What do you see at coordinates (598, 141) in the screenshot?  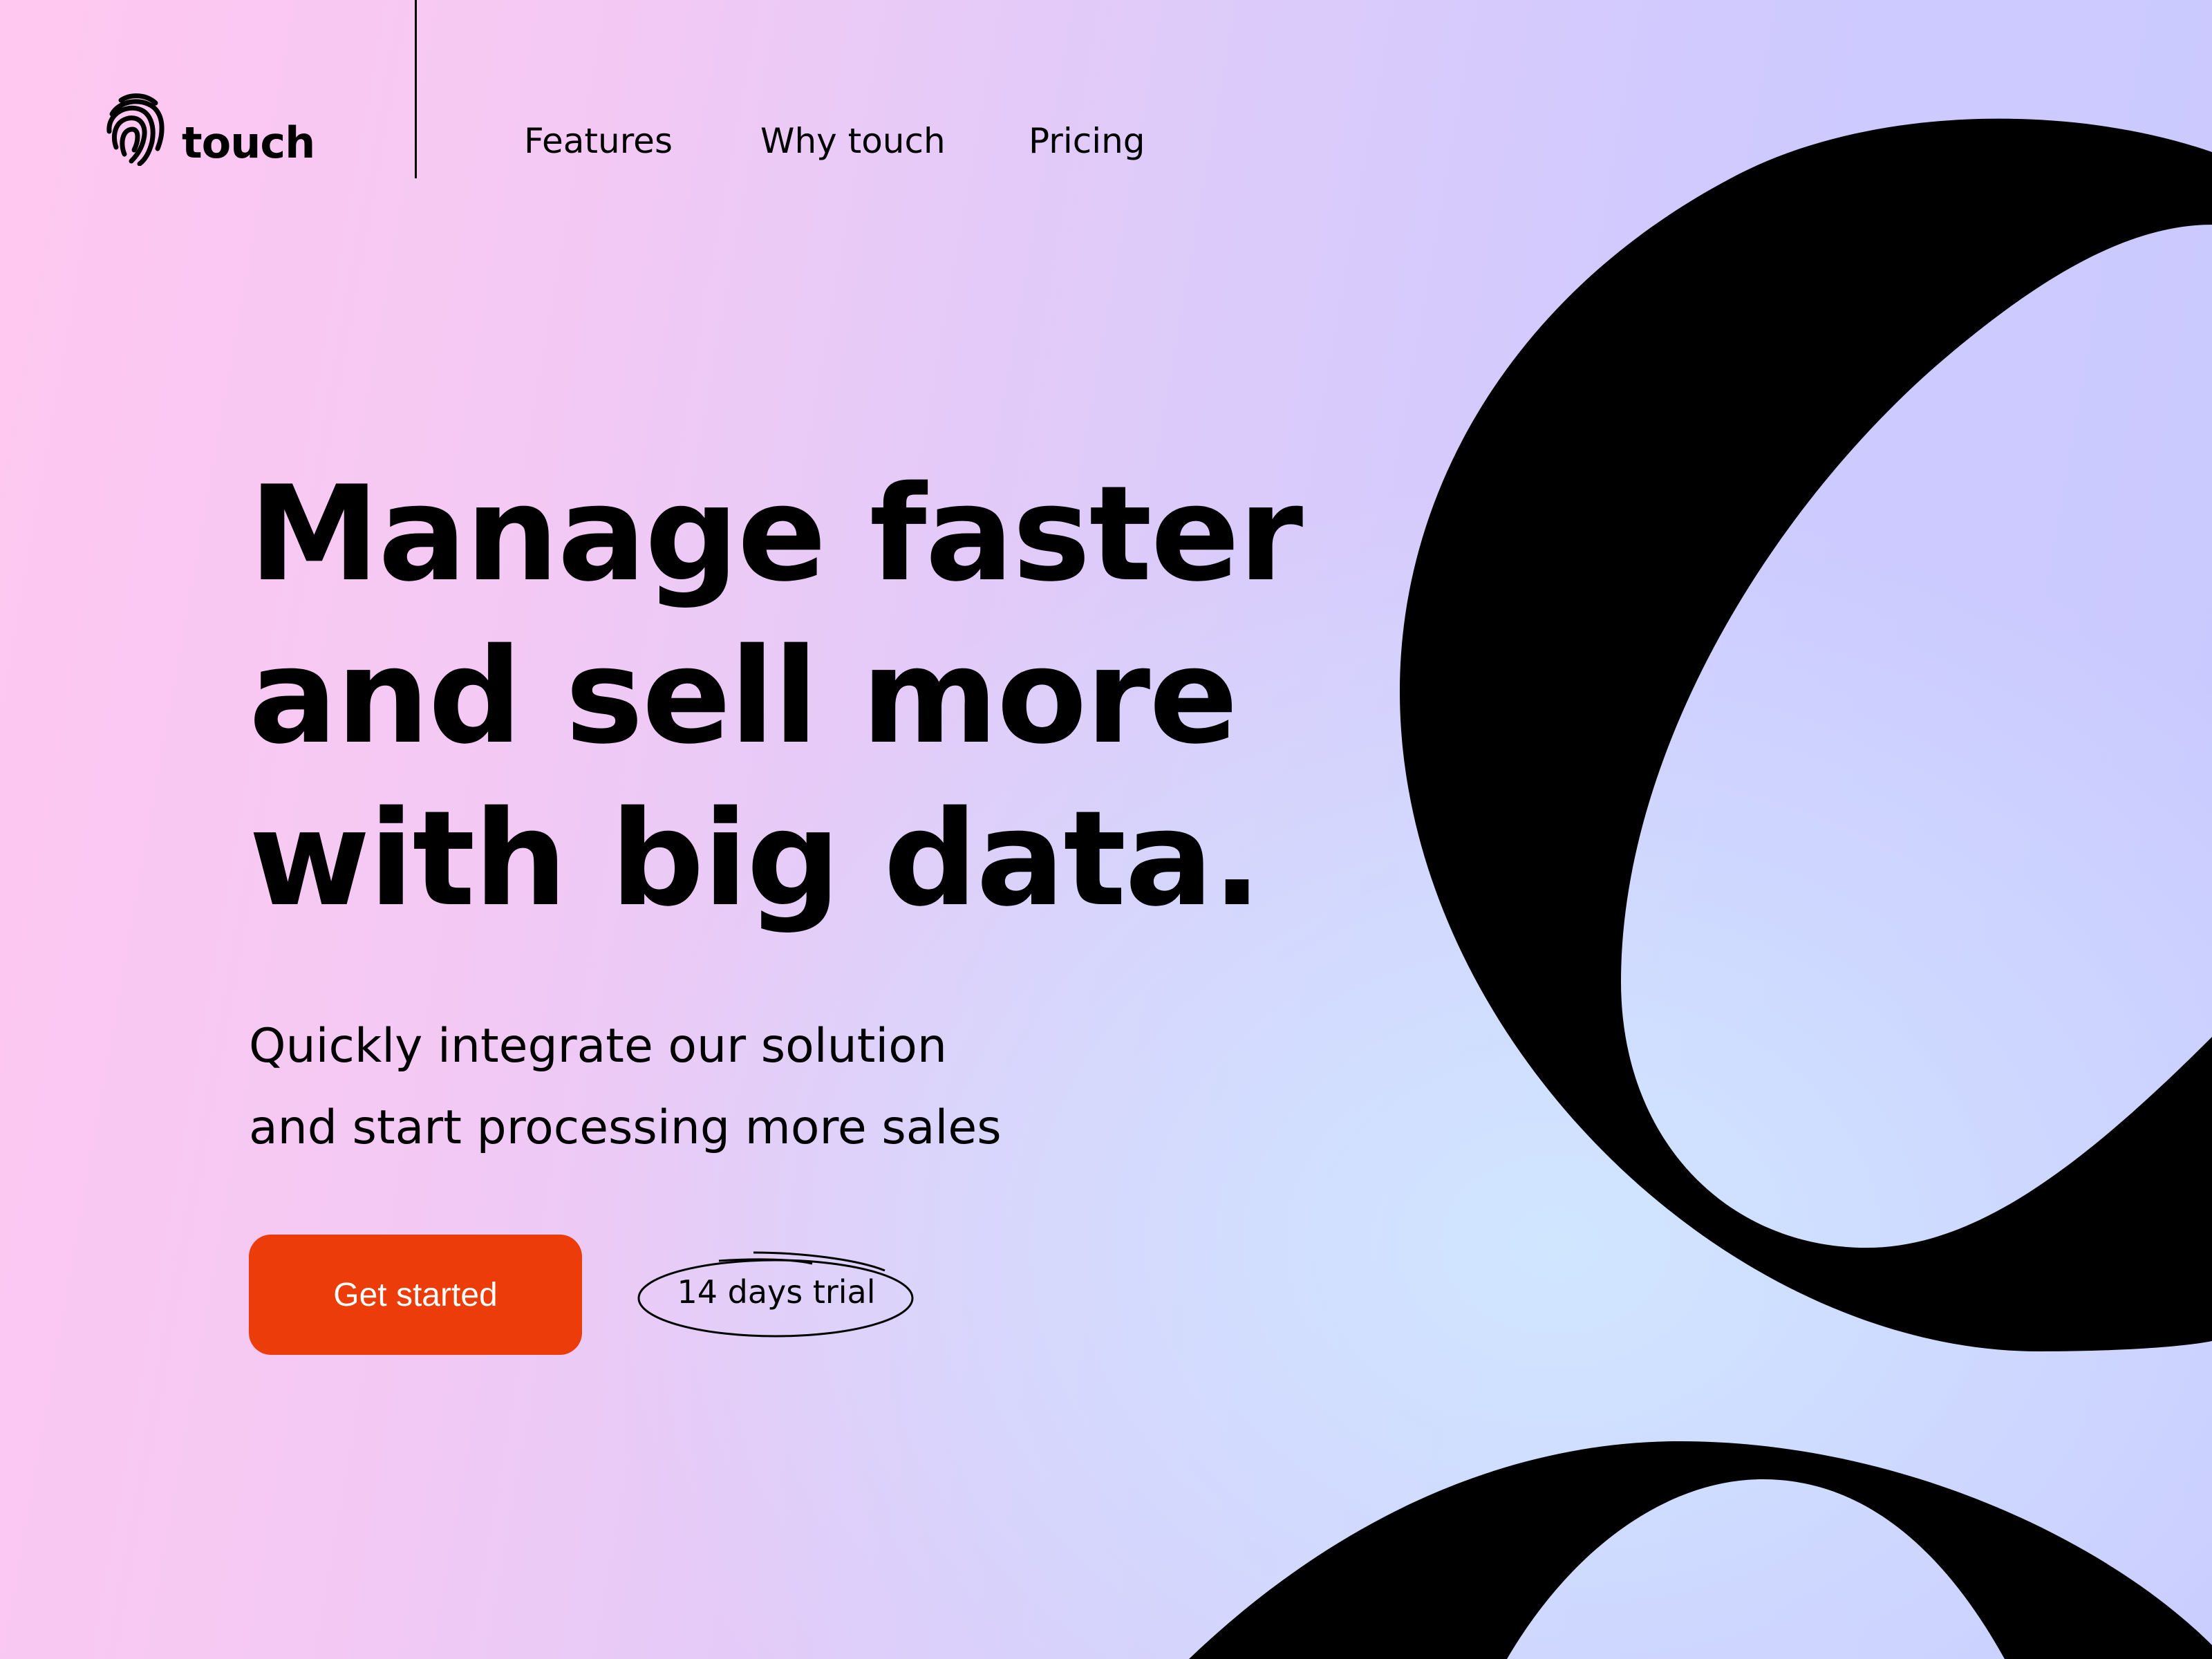 I see `nav-features: Features` at bounding box center [598, 141].